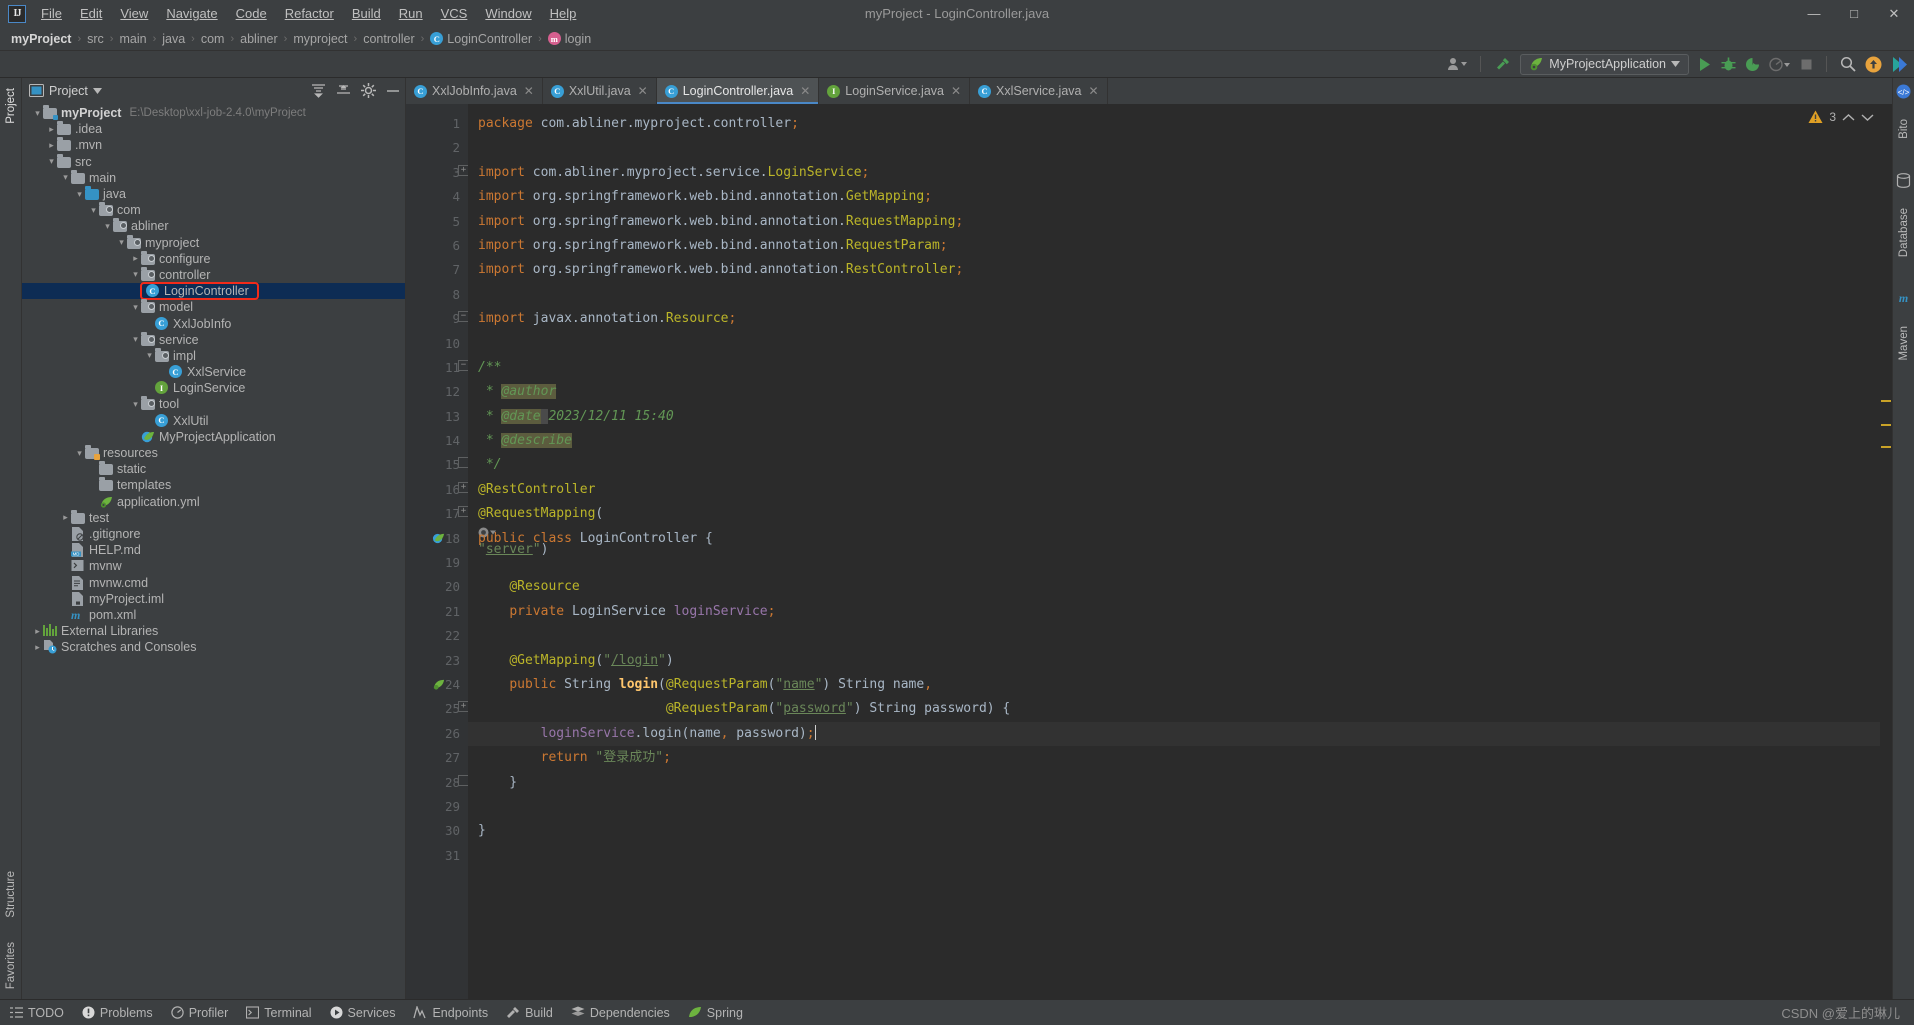 The height and width of the screenshot is (1025, 1914). What do you see at coordinates (191, 13) in the screenshot?
I see `menu-navigate: Navigate` at bounding box center [191, 13].